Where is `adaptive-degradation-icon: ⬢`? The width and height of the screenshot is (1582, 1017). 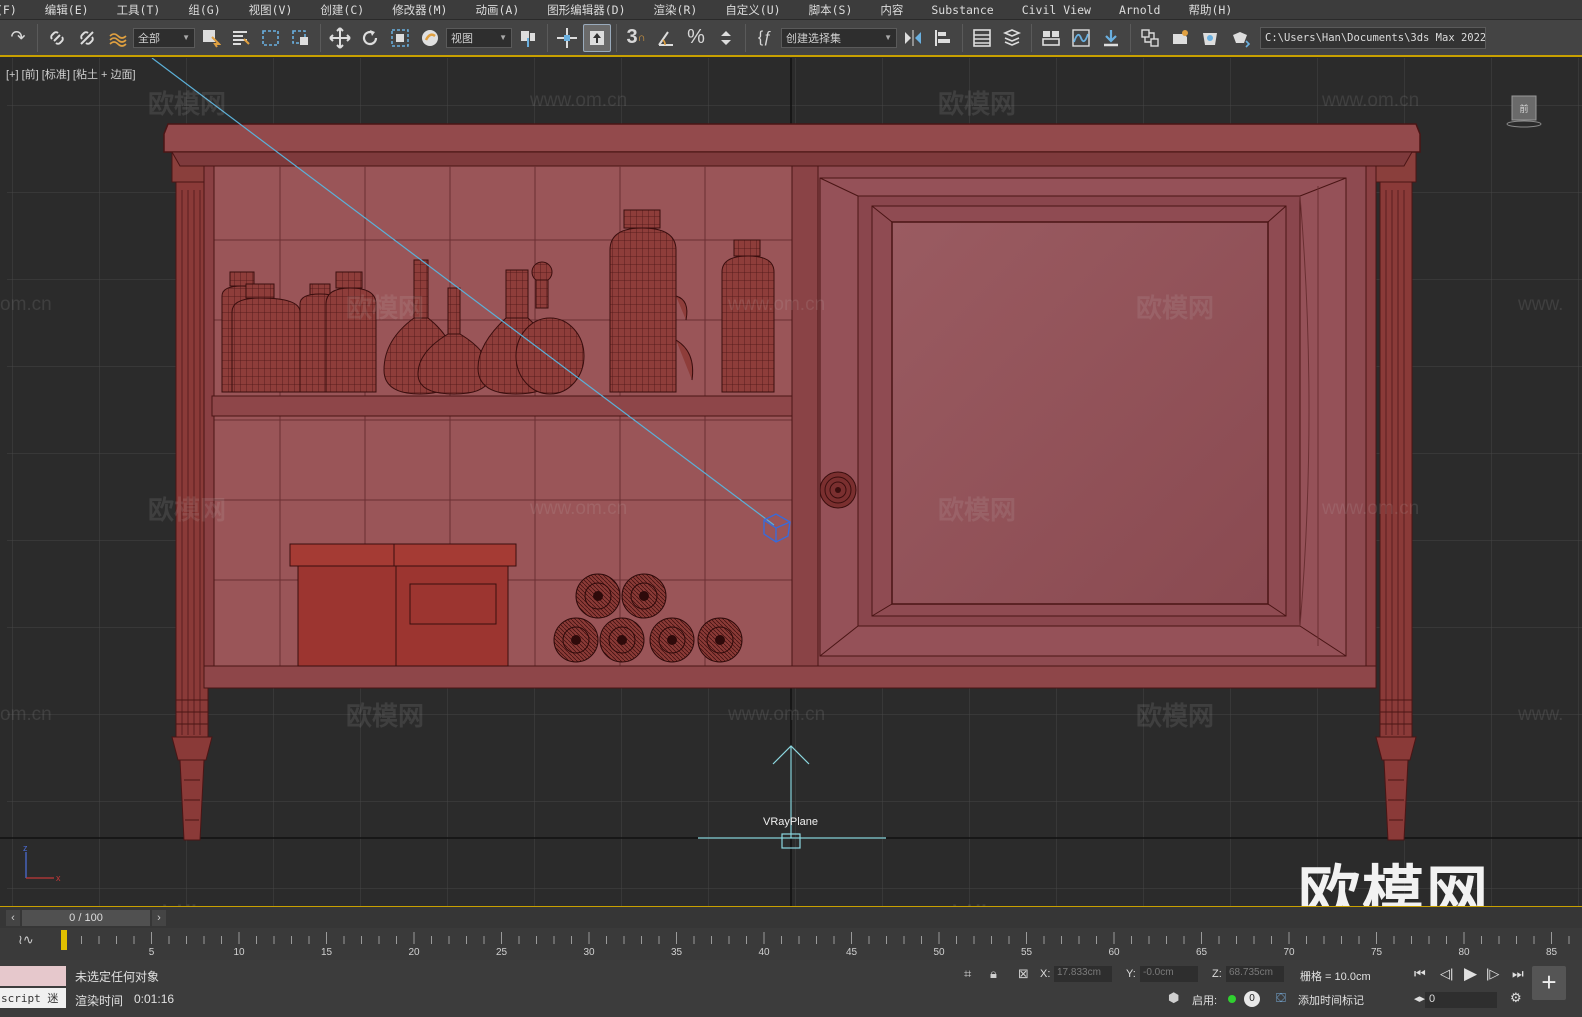
adaptive-degradation-icon: ⬢ is located at coordinates (1173, 998).